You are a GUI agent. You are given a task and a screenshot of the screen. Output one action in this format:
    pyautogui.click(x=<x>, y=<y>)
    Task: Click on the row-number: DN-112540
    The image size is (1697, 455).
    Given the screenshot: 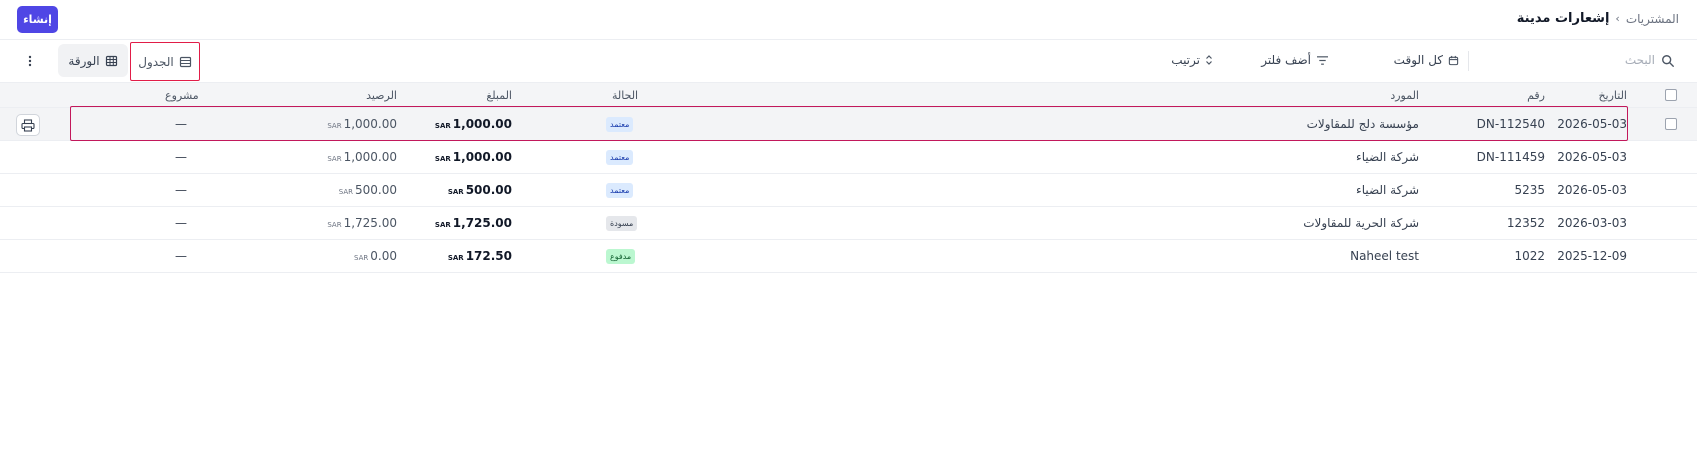 What is the action you would take?
    pyautogui.click(x=1511, y=124)
    